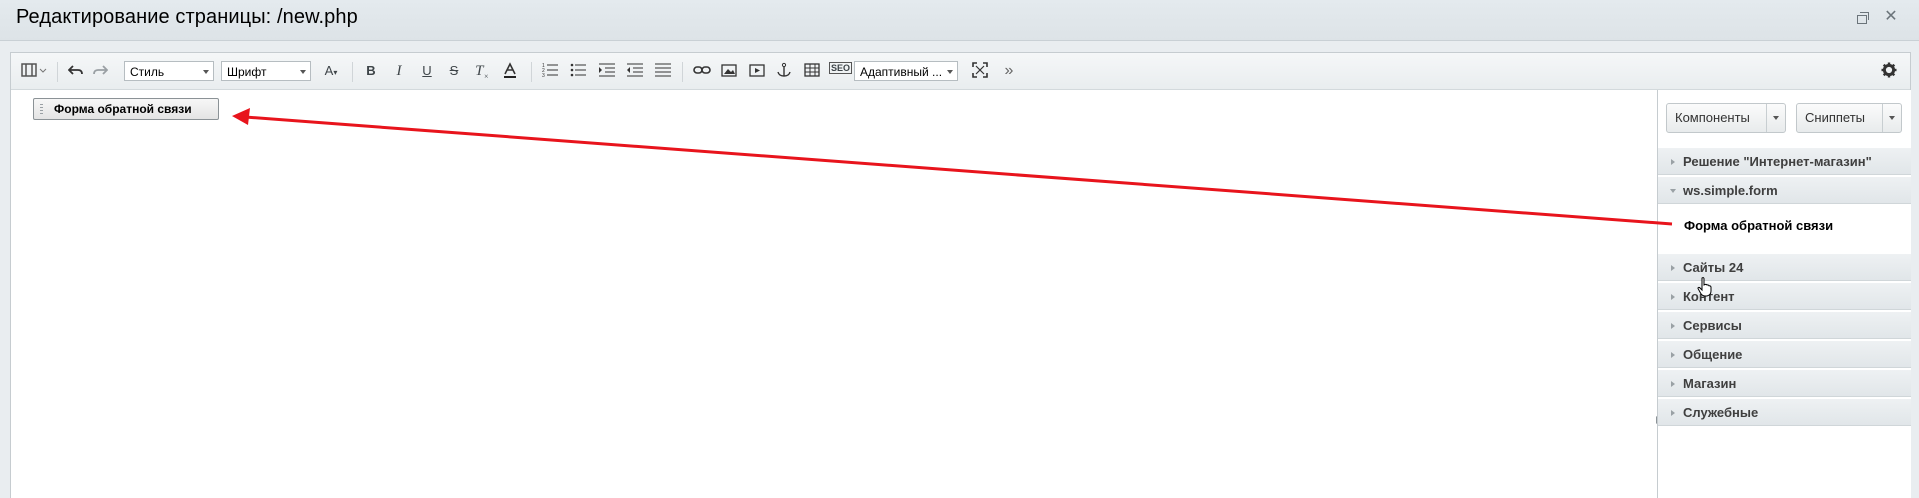 The width and height of the screenshot is (1919, 498). Describe the element at coordinates (1712, 325) in the screenshot. I see `group-label: Сервисы` at that location.